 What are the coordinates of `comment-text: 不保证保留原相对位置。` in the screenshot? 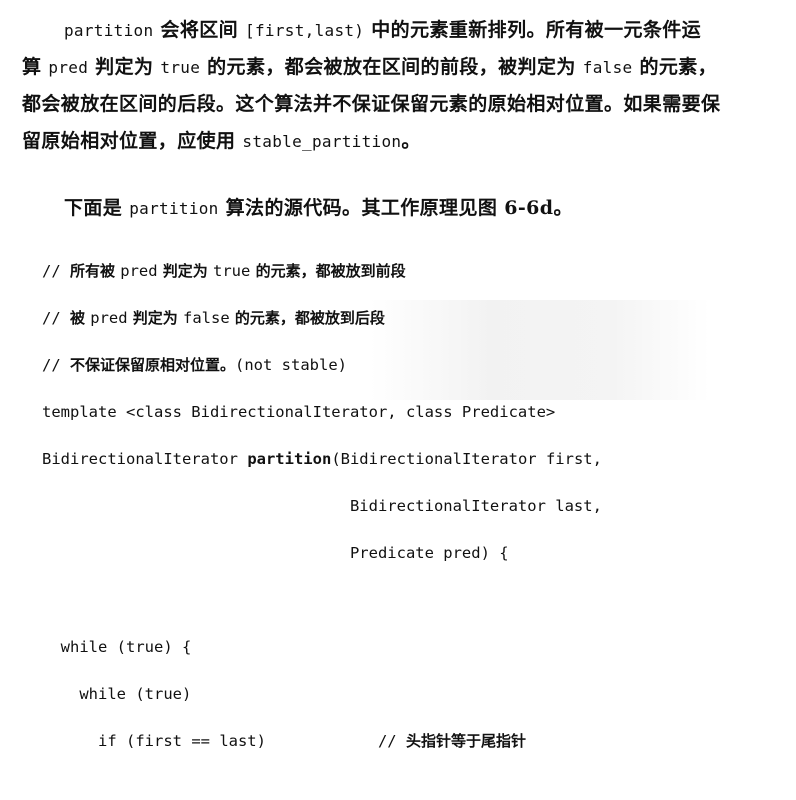 It's located at (153, 364).